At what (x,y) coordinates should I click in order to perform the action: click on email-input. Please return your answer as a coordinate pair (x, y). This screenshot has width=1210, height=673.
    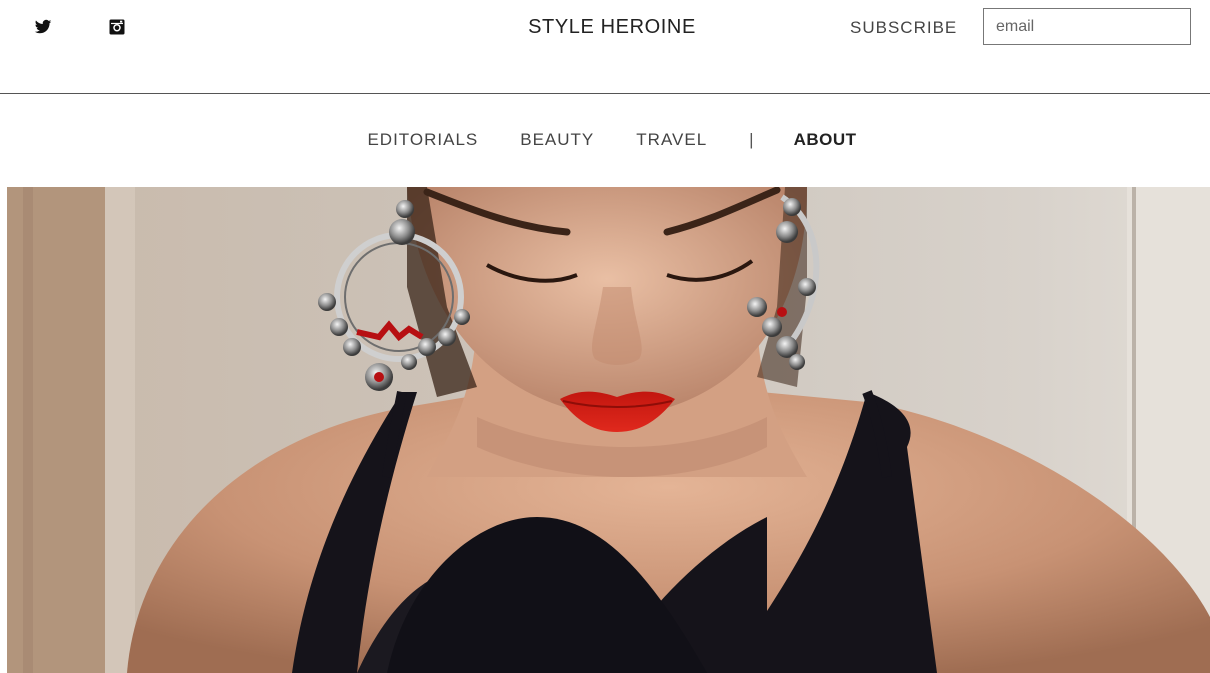
    Looking at the image, I should click on (1087, 26).